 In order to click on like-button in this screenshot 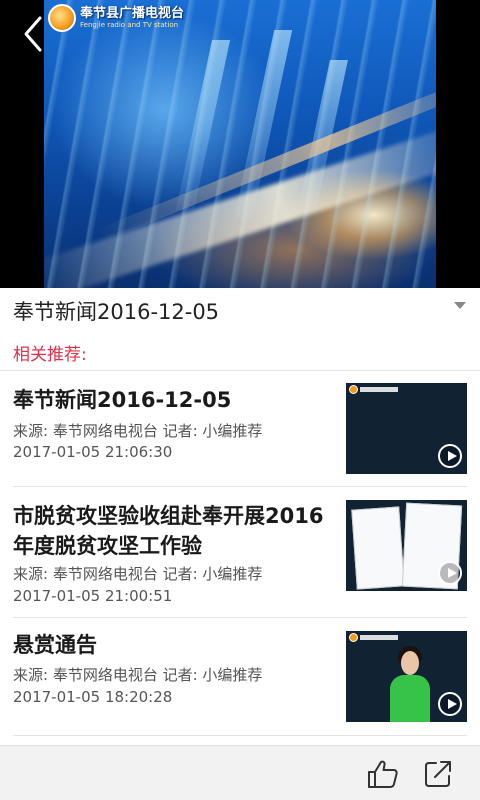, I will do `click(383, 774)`.